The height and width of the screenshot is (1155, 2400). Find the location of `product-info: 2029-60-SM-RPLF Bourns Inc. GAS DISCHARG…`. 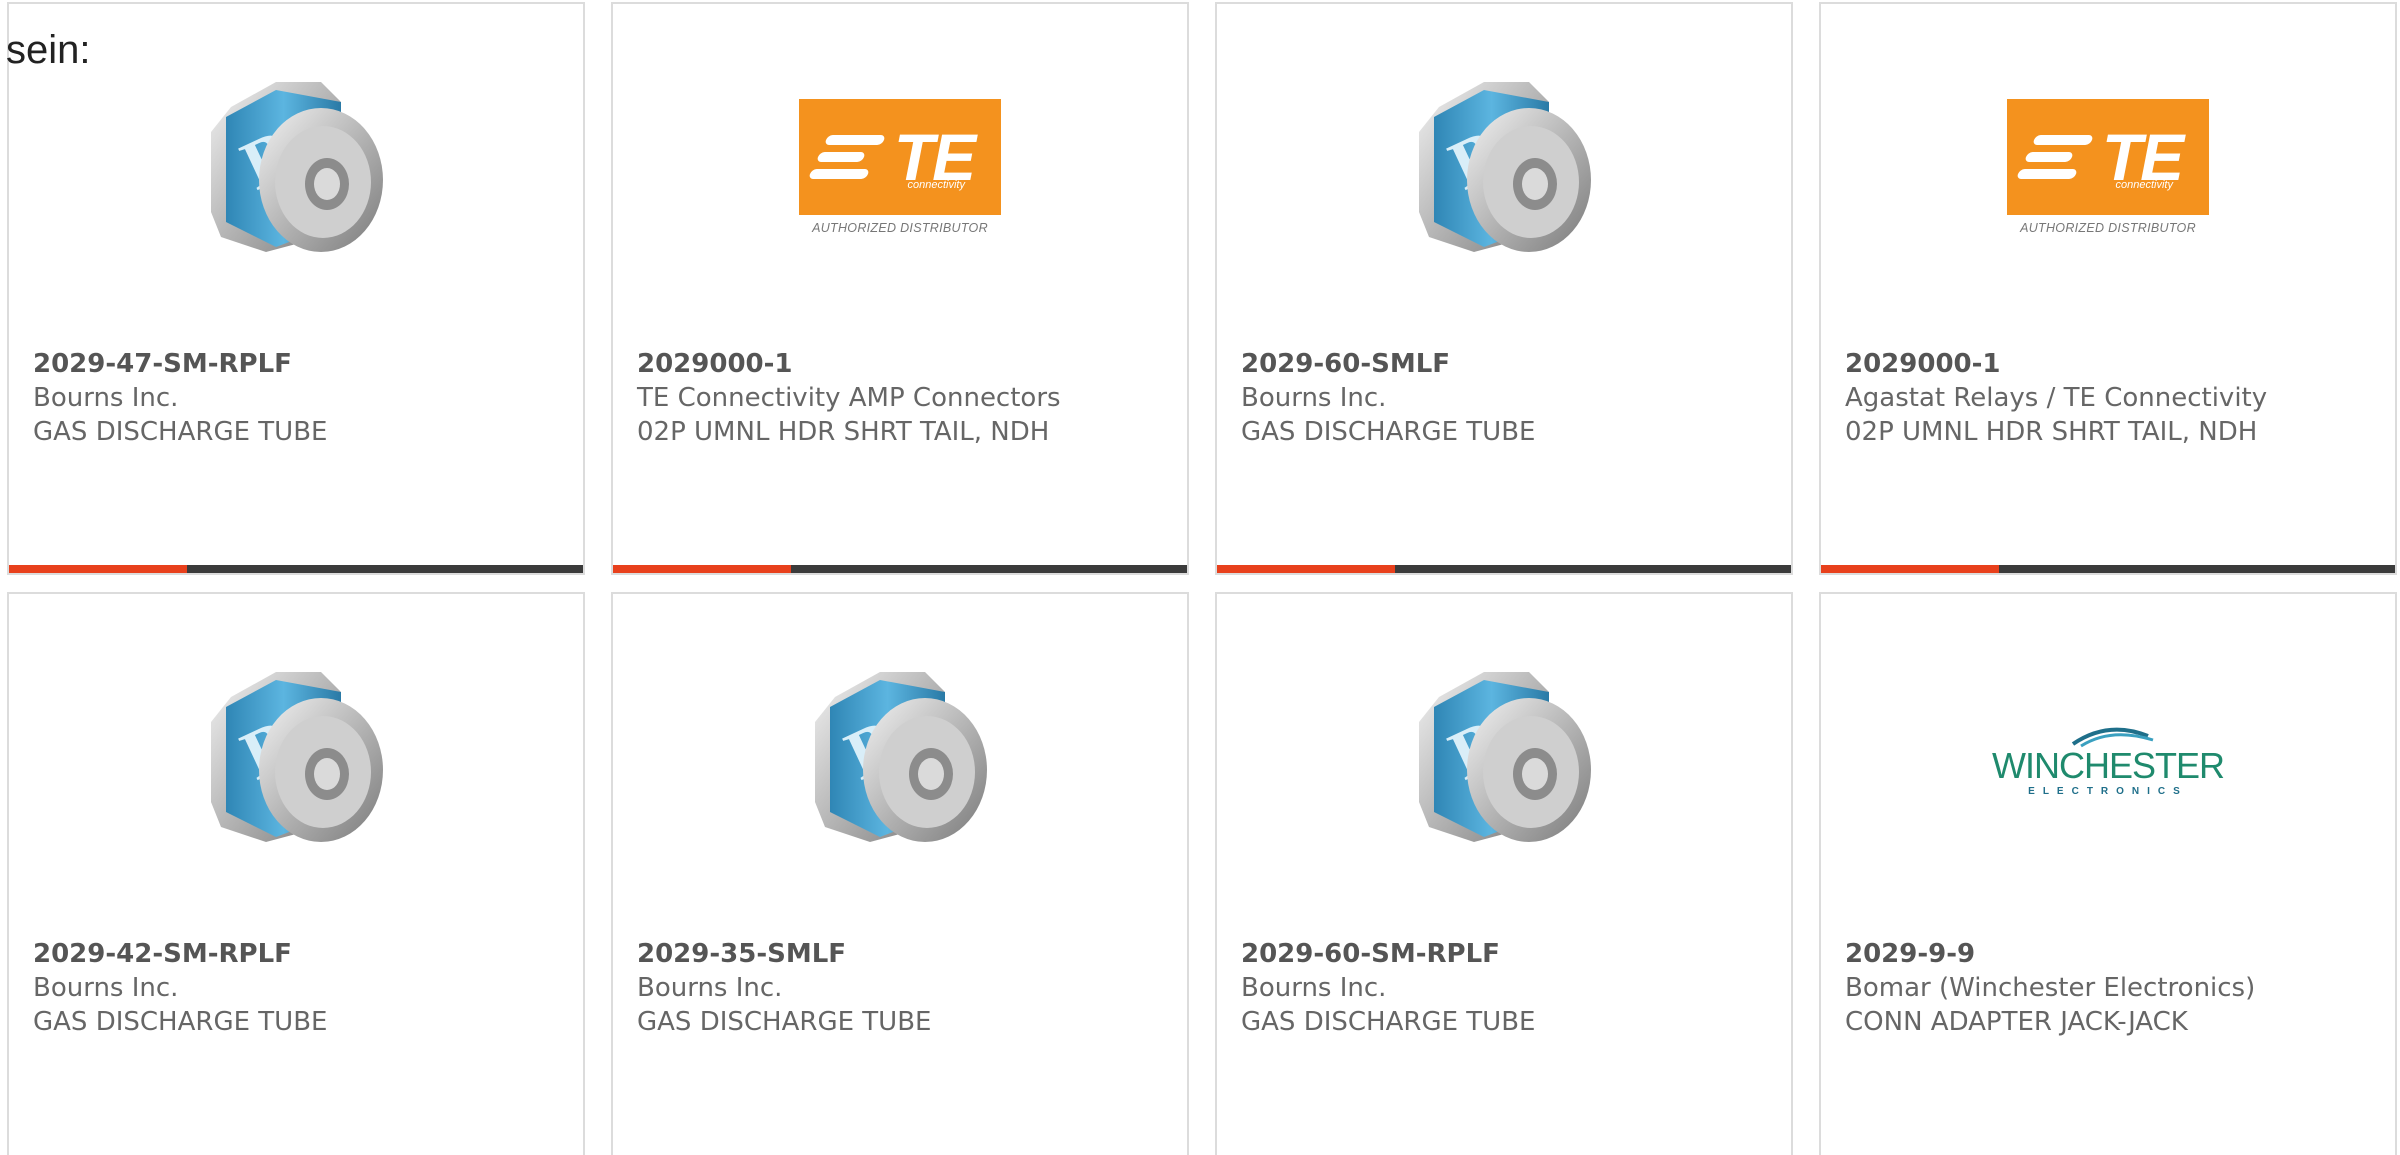

product-info: 2029-60-SM-RPLF Bourns Inc. GAS DISCHARG… is located at coordinates (1511, 988).